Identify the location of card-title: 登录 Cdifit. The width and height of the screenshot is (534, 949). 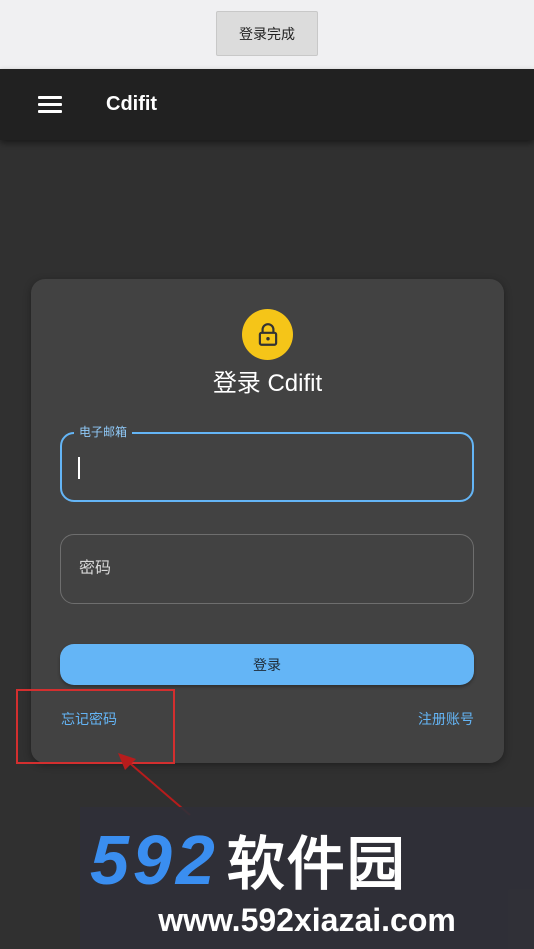
(267, 383).